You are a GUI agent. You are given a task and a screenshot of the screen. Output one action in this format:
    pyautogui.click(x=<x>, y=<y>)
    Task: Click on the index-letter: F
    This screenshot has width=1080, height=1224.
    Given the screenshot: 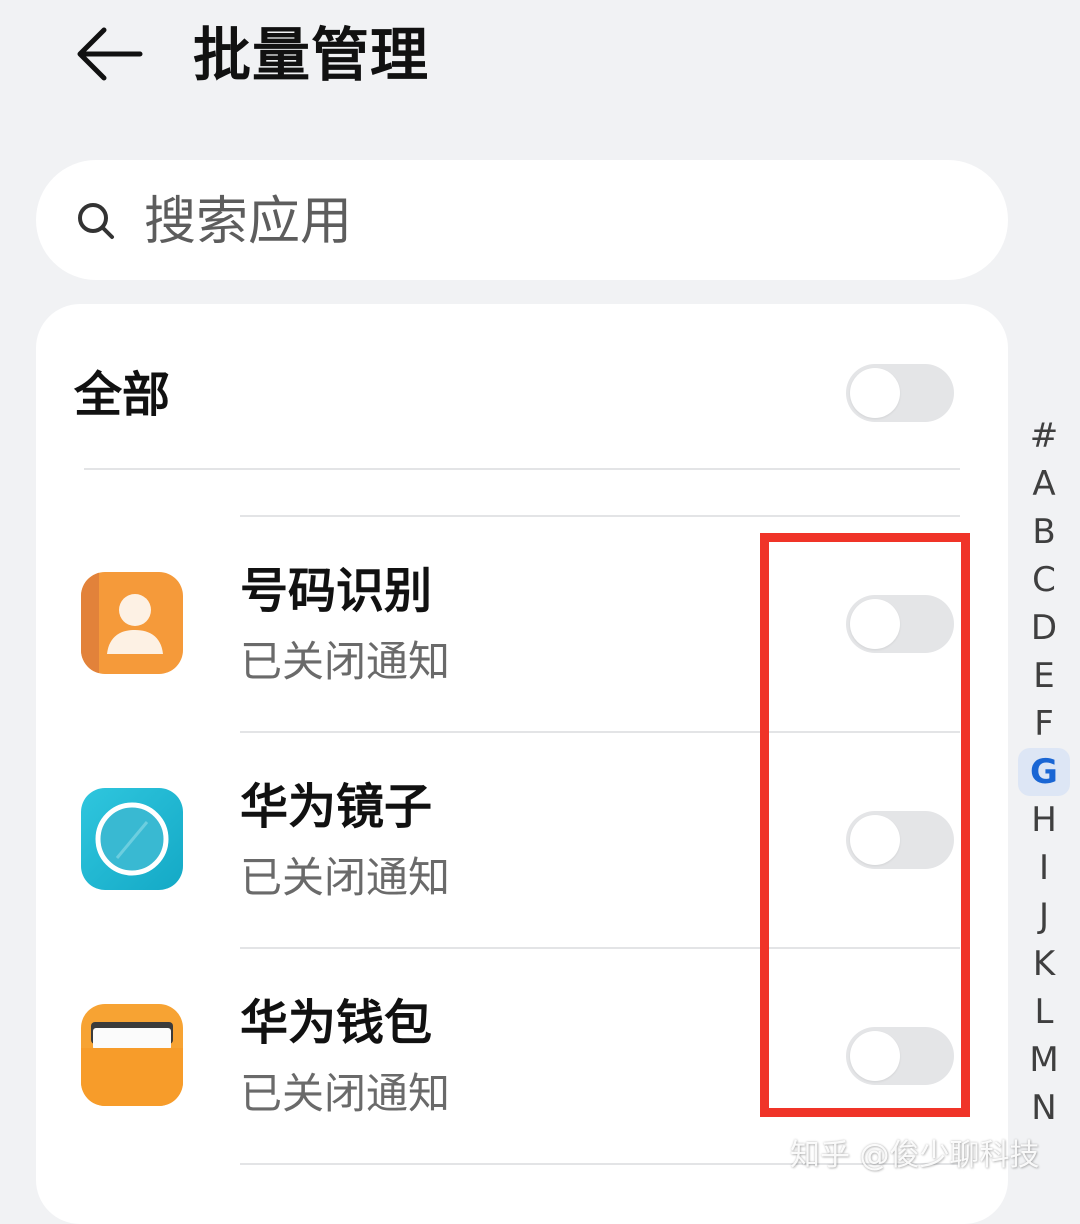 What is the action you would take?
    pyautogui.click(x=1044, y=724)
    